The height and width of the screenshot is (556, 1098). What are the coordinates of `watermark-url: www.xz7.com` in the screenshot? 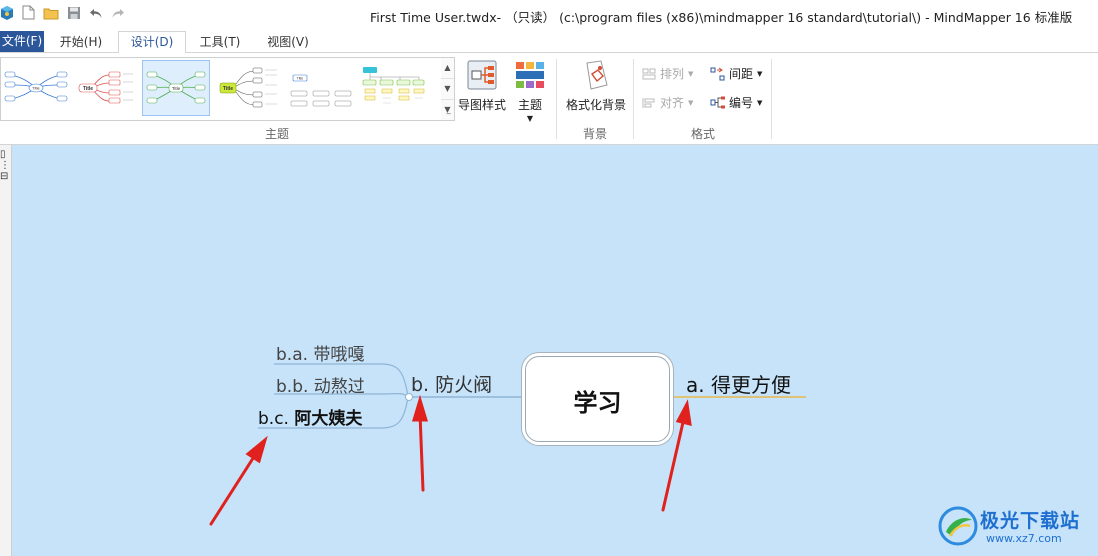 It's located at (1024, 538).